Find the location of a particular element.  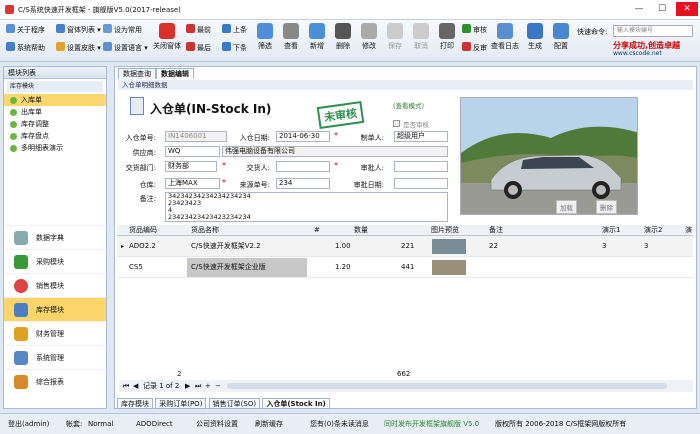

pager-last-icon: ⏭ is located at coordinates (198, 386).